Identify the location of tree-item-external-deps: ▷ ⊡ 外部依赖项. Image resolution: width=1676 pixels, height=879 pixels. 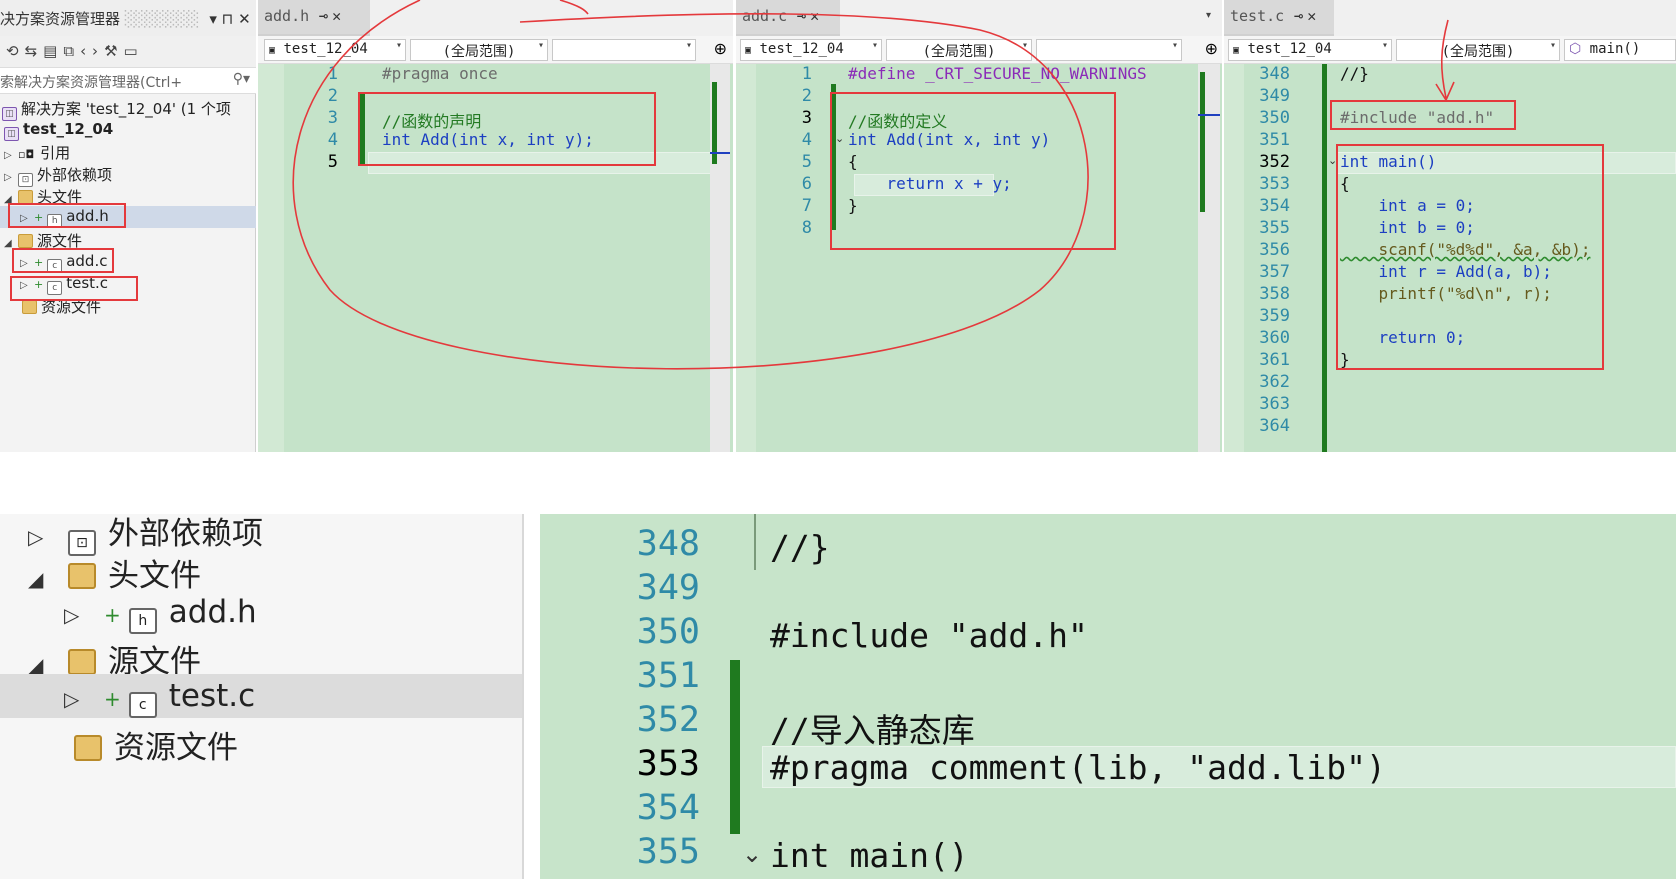
(145, 532).